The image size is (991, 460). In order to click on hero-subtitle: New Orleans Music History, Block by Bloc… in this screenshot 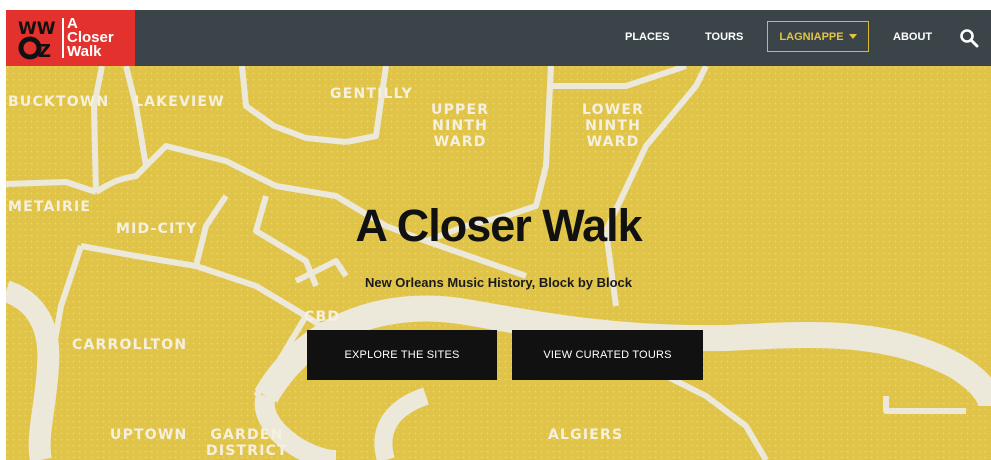, I will do `click(498, 282)`.